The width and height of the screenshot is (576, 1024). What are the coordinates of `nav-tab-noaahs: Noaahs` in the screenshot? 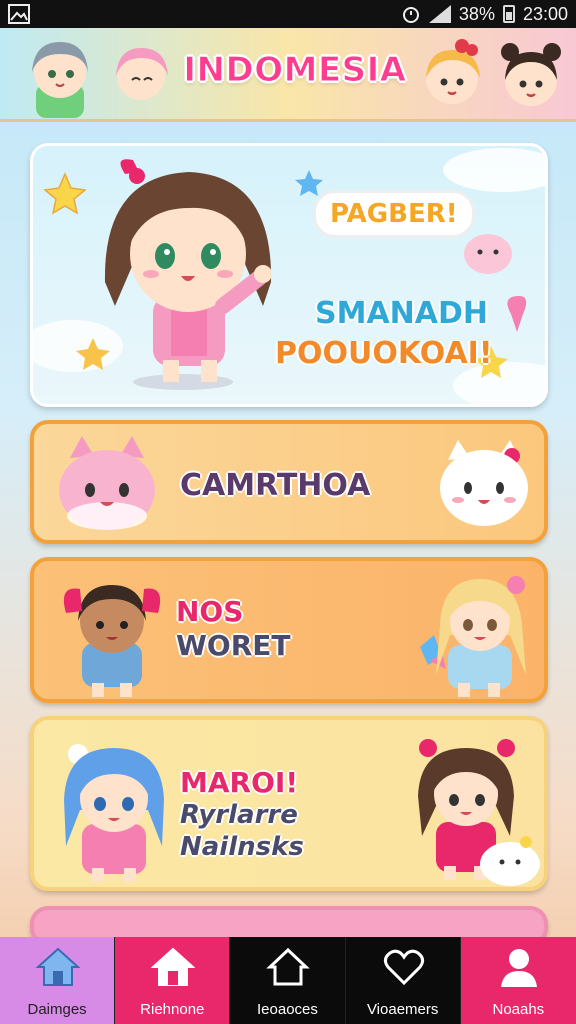 It's located at (518, 980).